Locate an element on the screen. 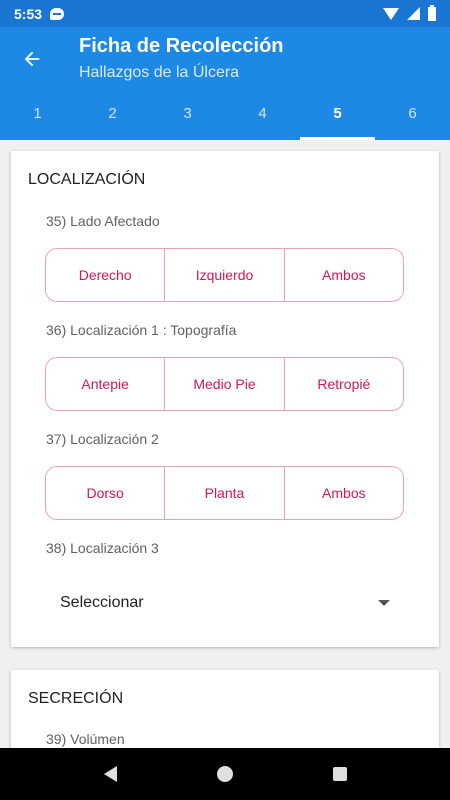  tab-bar: 1 2 3 4 5 6 is located at coordinates (225, 119).